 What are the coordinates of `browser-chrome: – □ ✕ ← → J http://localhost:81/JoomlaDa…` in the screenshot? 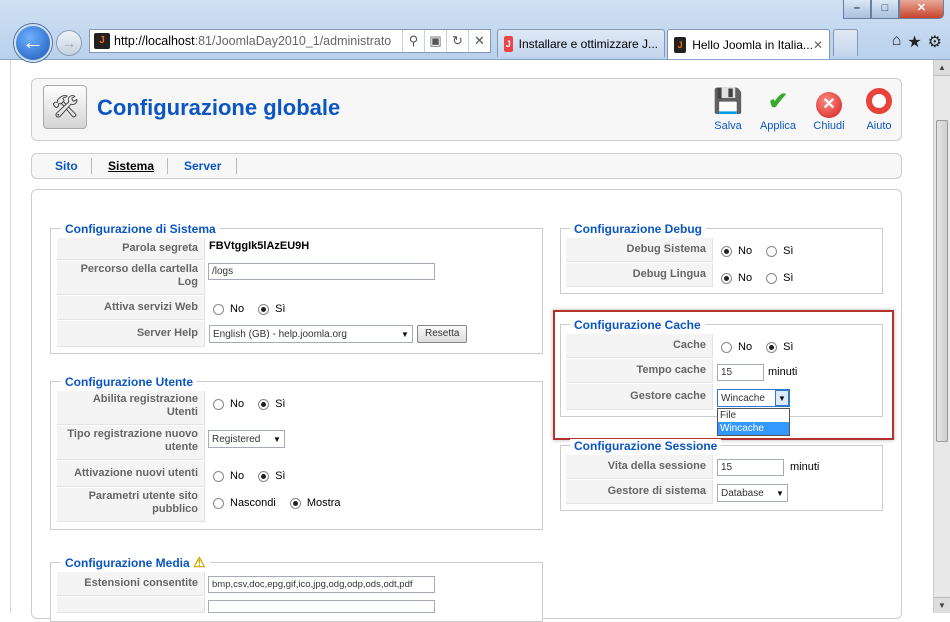 It's located at (475, 31).